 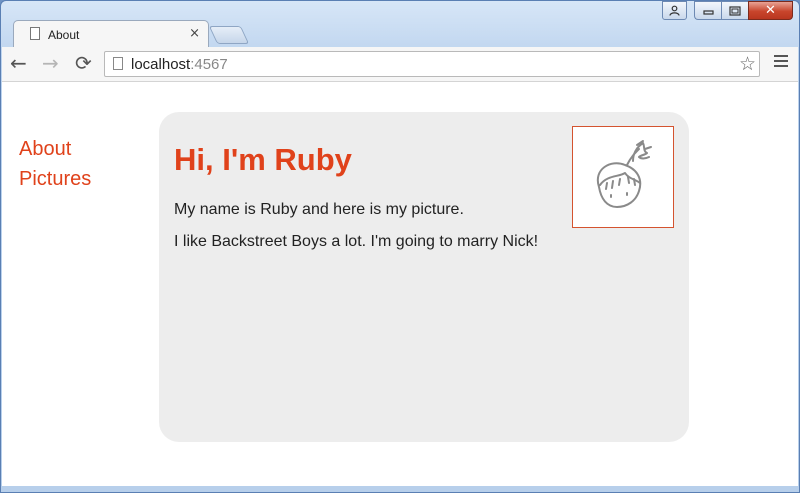 What do you see at coordinates (229, 35) in the screenshot?
I see `new-tab-button` at bounding box center [229, 35].